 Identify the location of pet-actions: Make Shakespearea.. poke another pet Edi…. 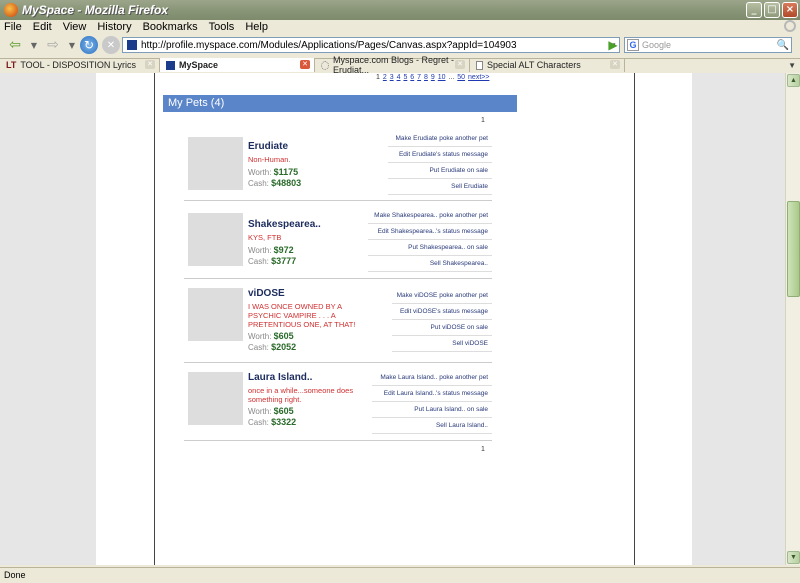
(430, 240).